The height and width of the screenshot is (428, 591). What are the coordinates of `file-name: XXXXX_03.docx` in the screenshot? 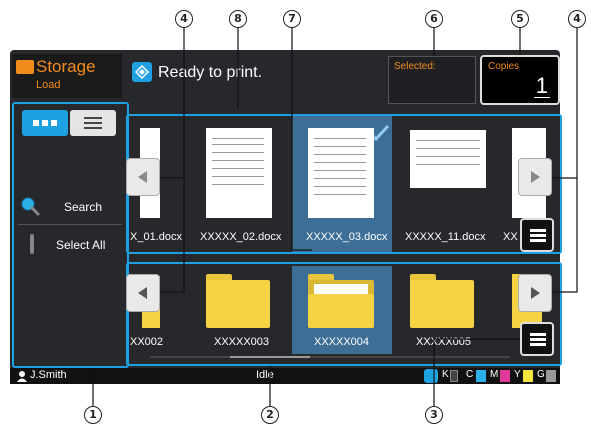 It's located at (347, 237).